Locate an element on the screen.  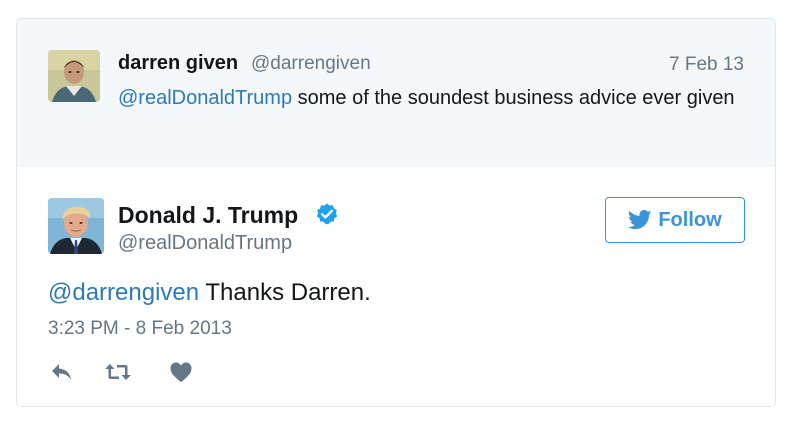
parent-author-name: darren given is located at coordinates (178, 63).